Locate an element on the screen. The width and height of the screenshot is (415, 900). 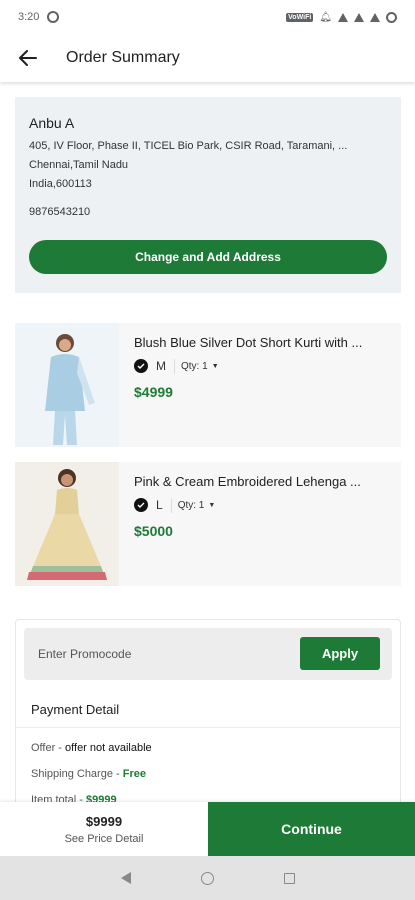
total-price: $9999 is located at coordinates (104, 821).